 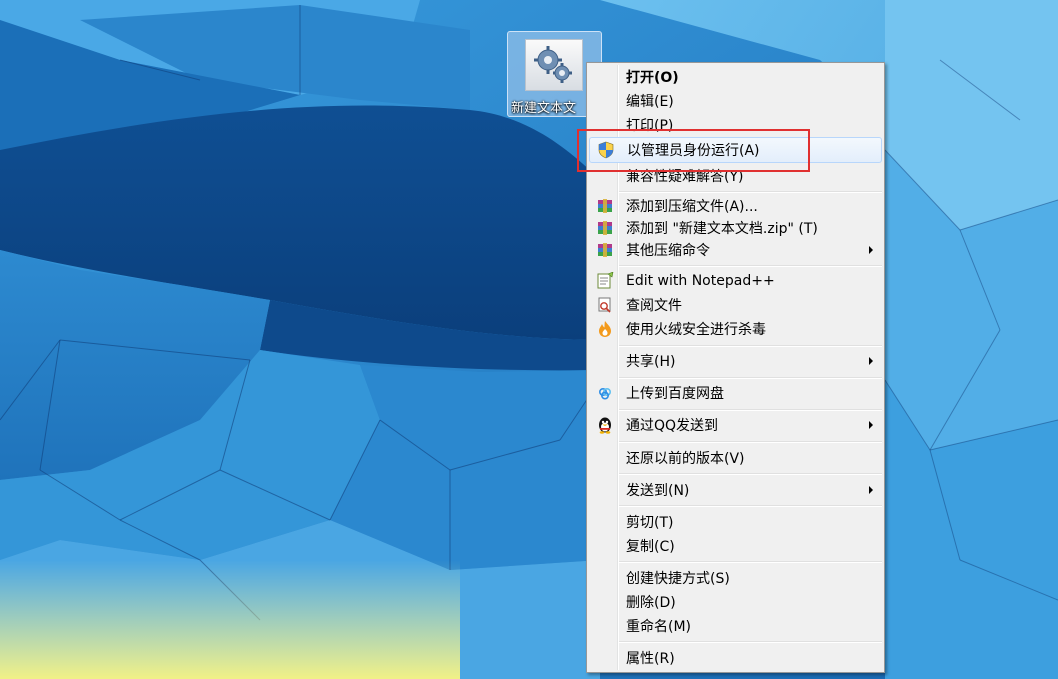 I want to click on menu-item-edit: 编辑(E), so click(x=735, y=101).